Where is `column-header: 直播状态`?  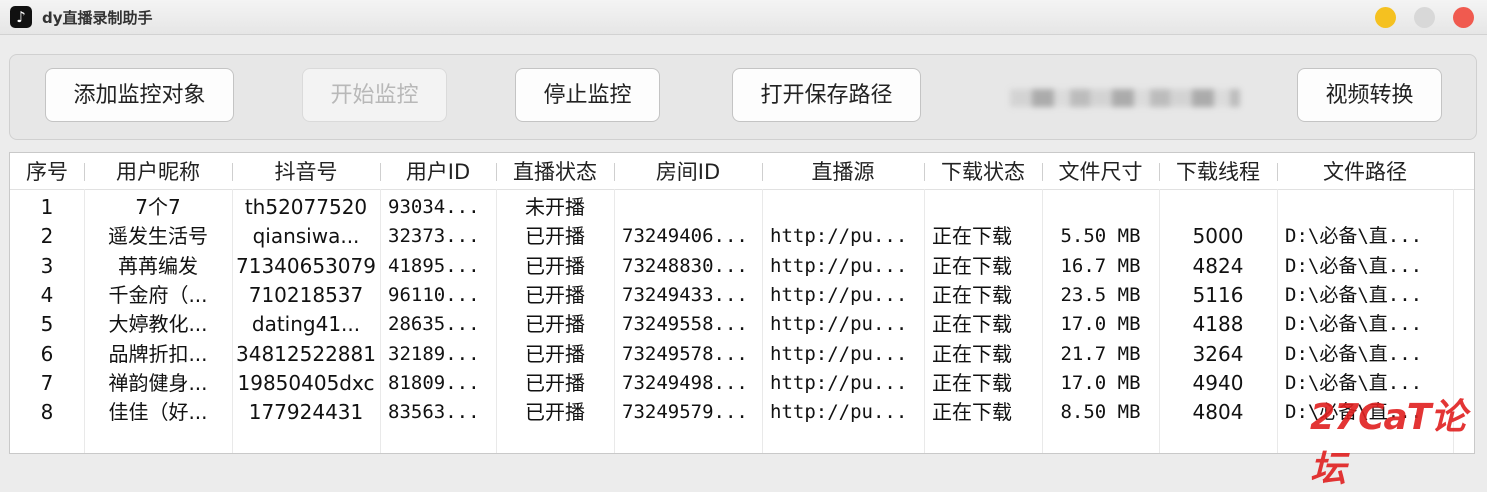
column-header: 直播状态 is located at coordinates (555, 171).